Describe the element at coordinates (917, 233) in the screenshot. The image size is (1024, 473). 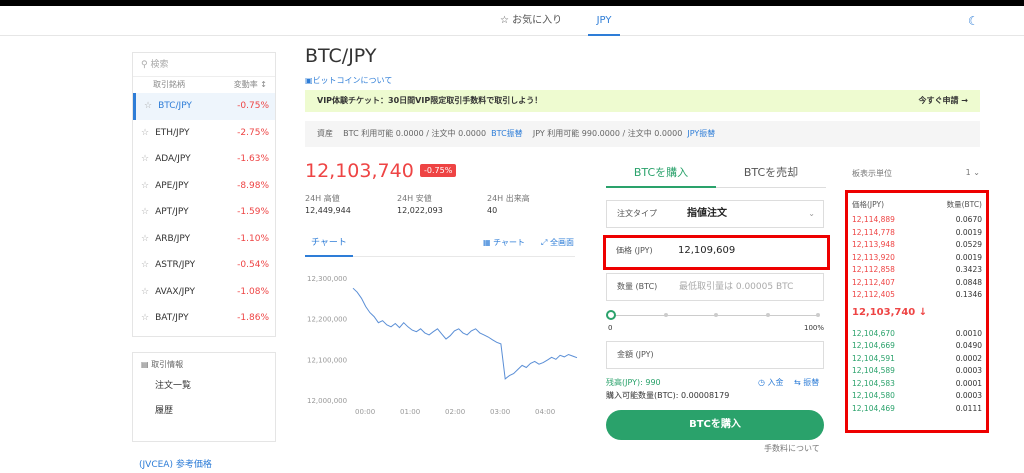
I see `ask-row: 12,114,778 0.0019` at that location.